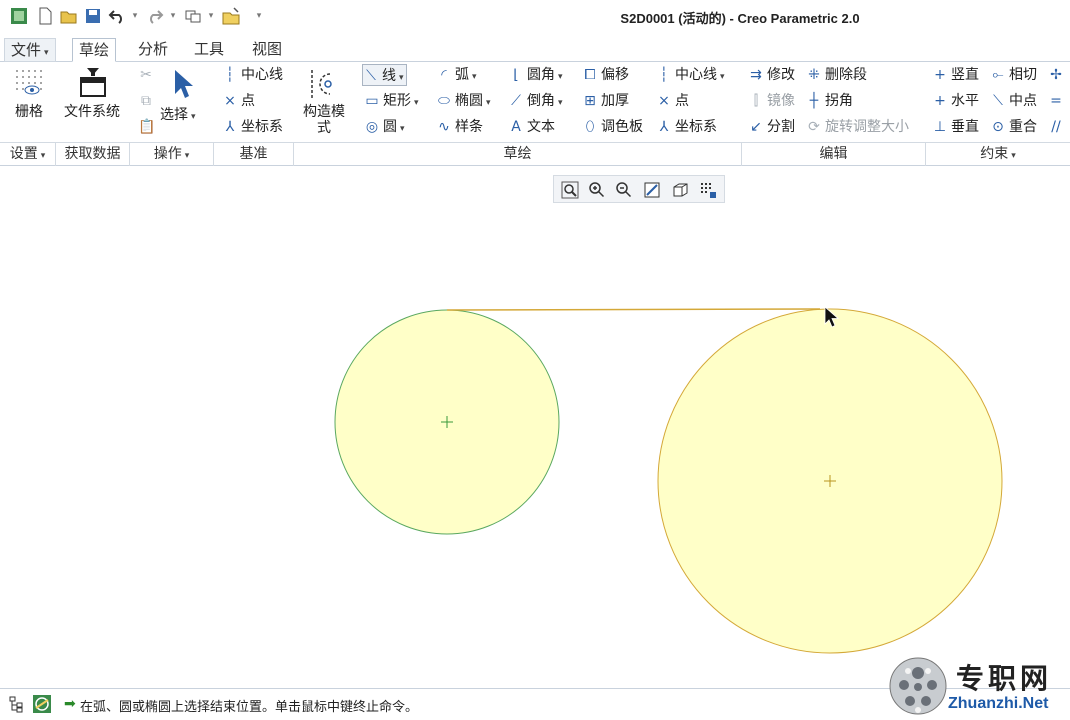 The width and height of the screenshot is (1070, 720). What do you see at coordinates (672, 101) in the screenshot?
I see `sketch-point-button: × 点` at bounding box center [672, 101].